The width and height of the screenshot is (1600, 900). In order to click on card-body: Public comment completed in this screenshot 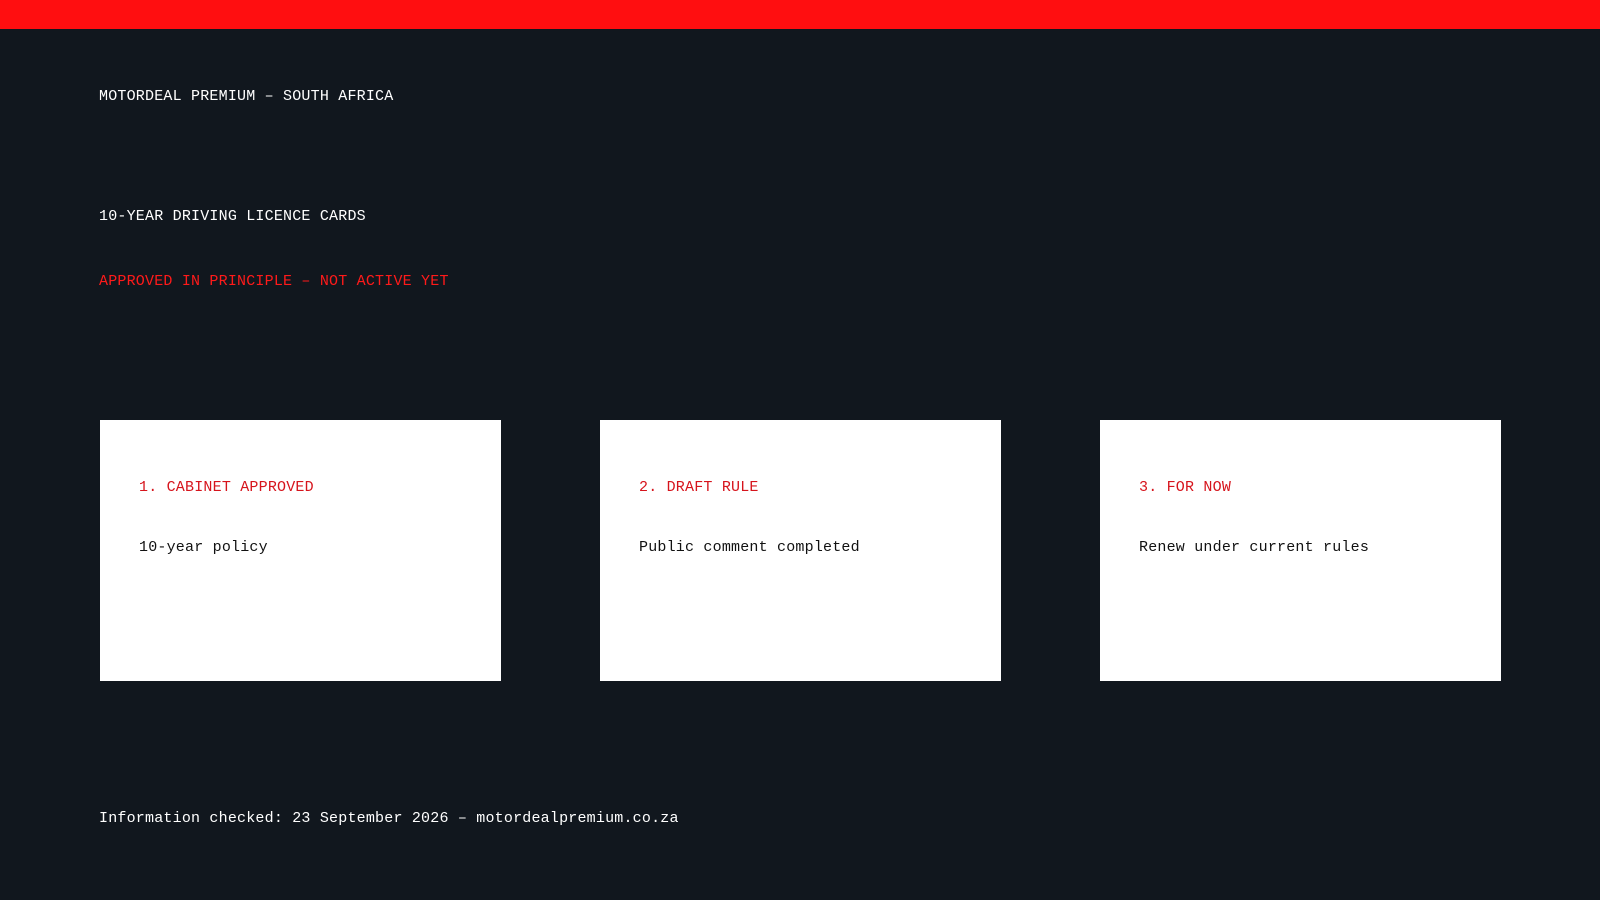, I will do `click(749, 547)`.